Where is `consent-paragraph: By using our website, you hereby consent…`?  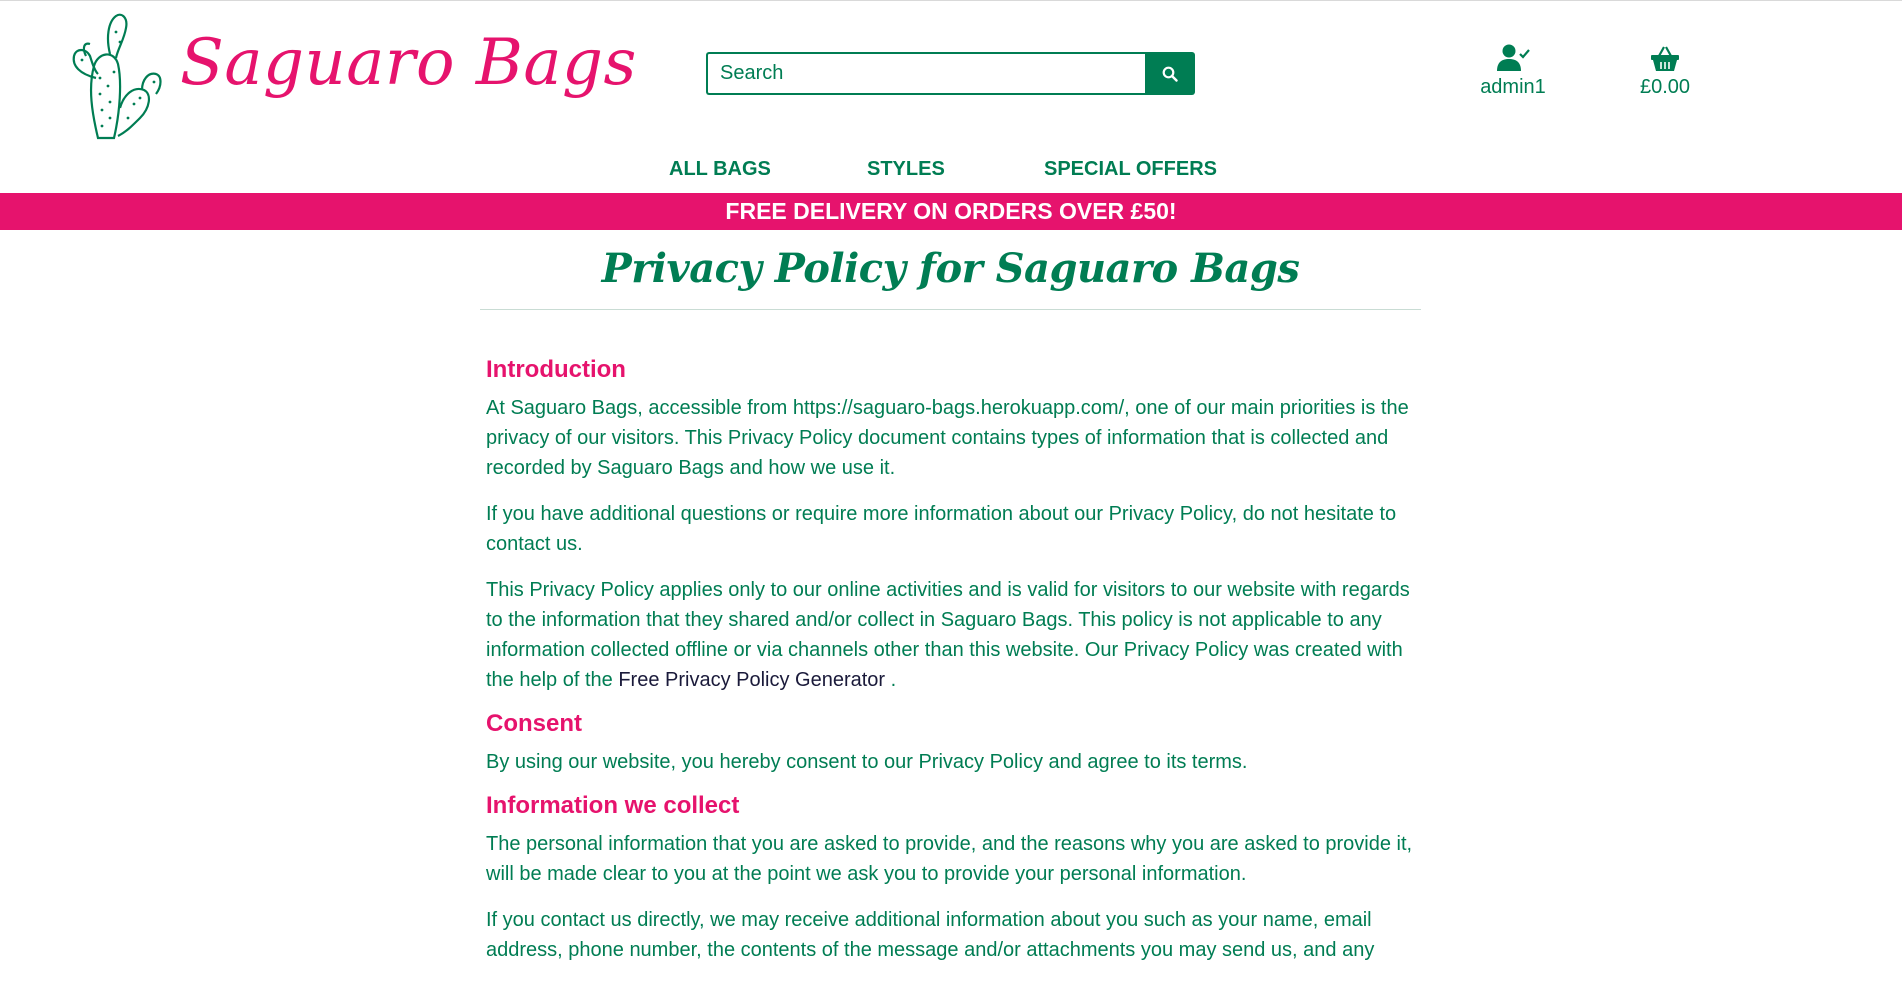 consent-paragraph: By using our website, you hereby consent… is located at coordinates (867, 762).